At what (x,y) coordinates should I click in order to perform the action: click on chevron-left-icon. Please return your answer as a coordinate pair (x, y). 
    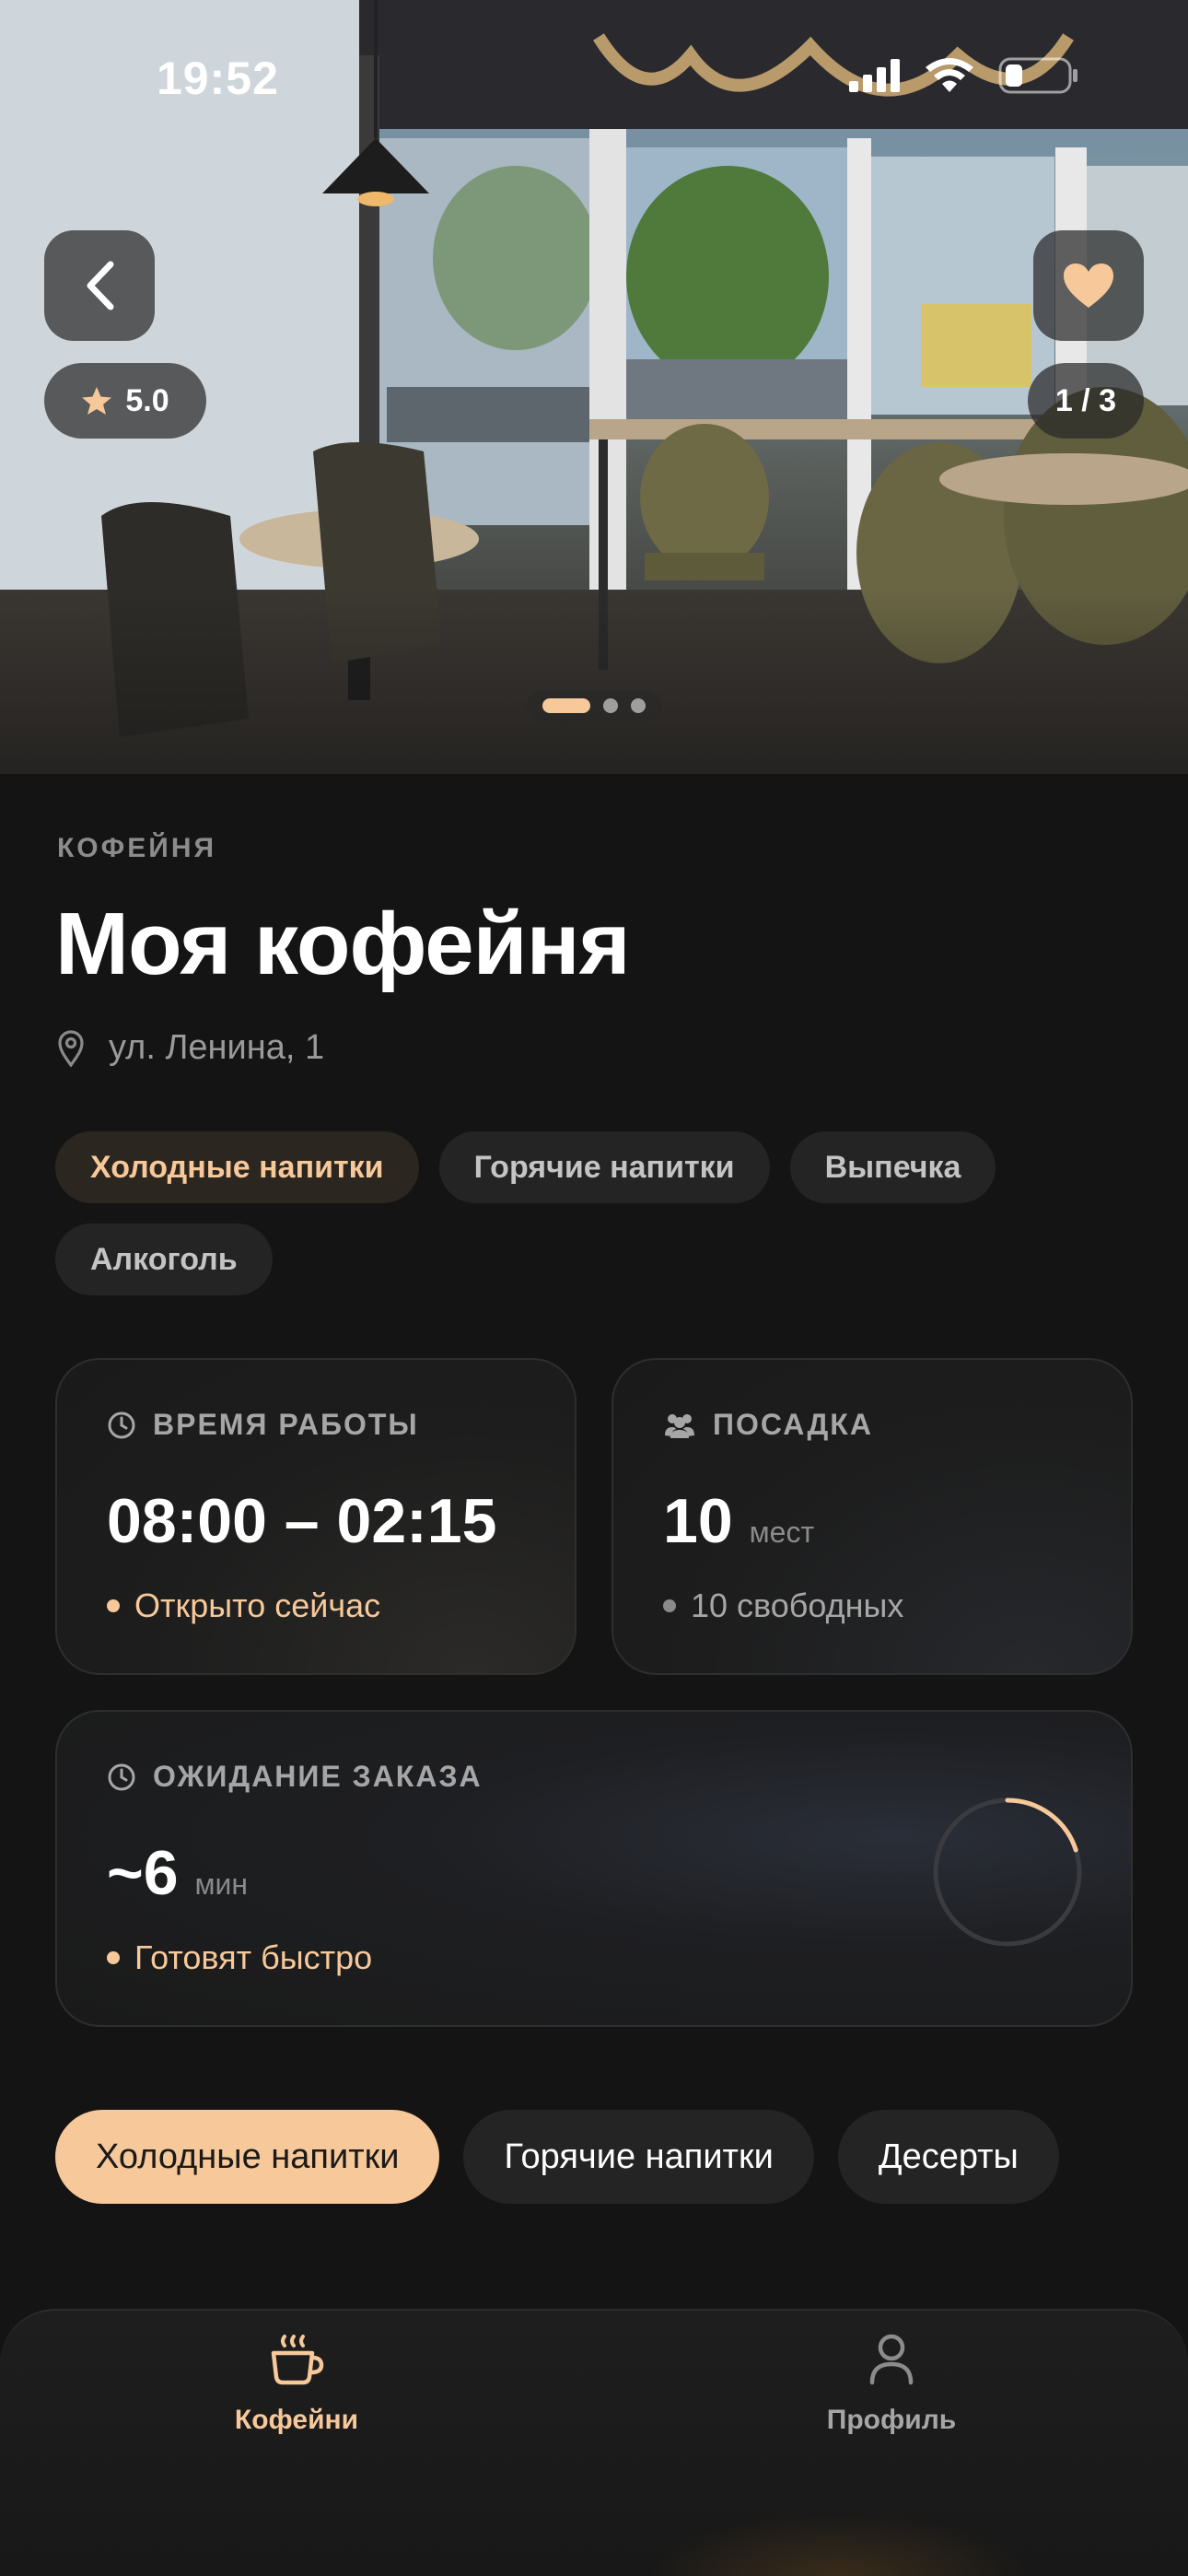
    Looking at the image, I should click on (100, 285).